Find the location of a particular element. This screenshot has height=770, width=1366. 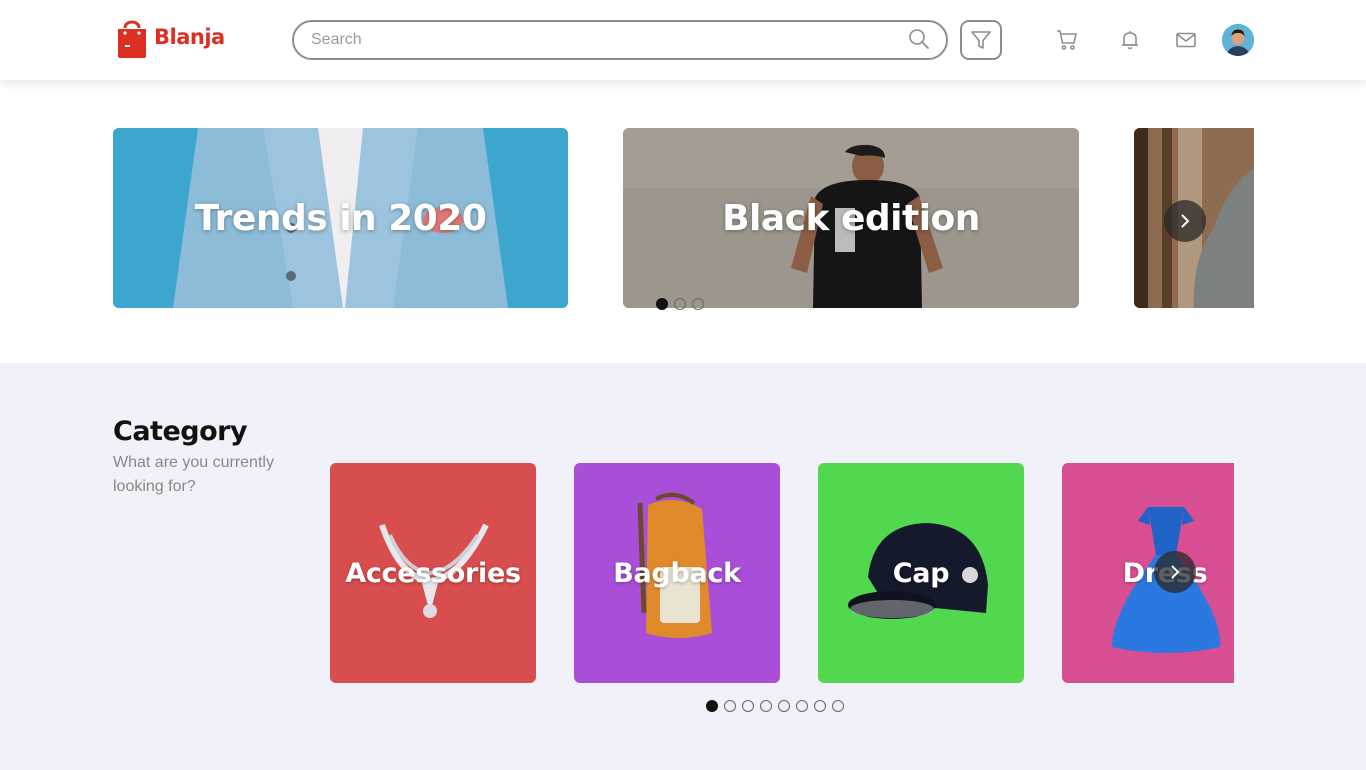

user-avatar is located at coordinates (1238, 40).